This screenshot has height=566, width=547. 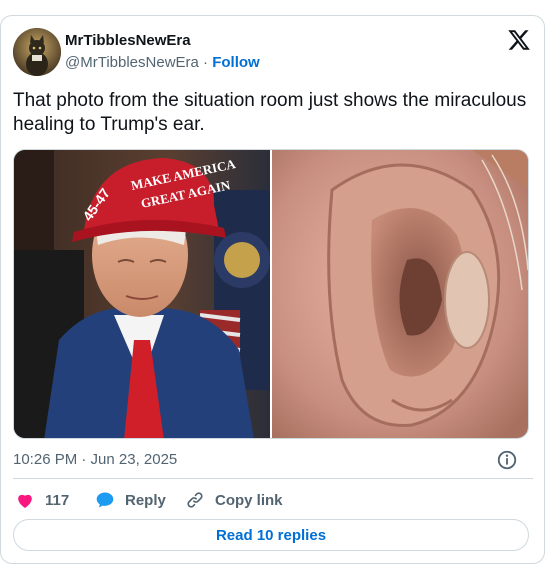 I want to click on cat-avatar-icon, so click(x=37, y=52).